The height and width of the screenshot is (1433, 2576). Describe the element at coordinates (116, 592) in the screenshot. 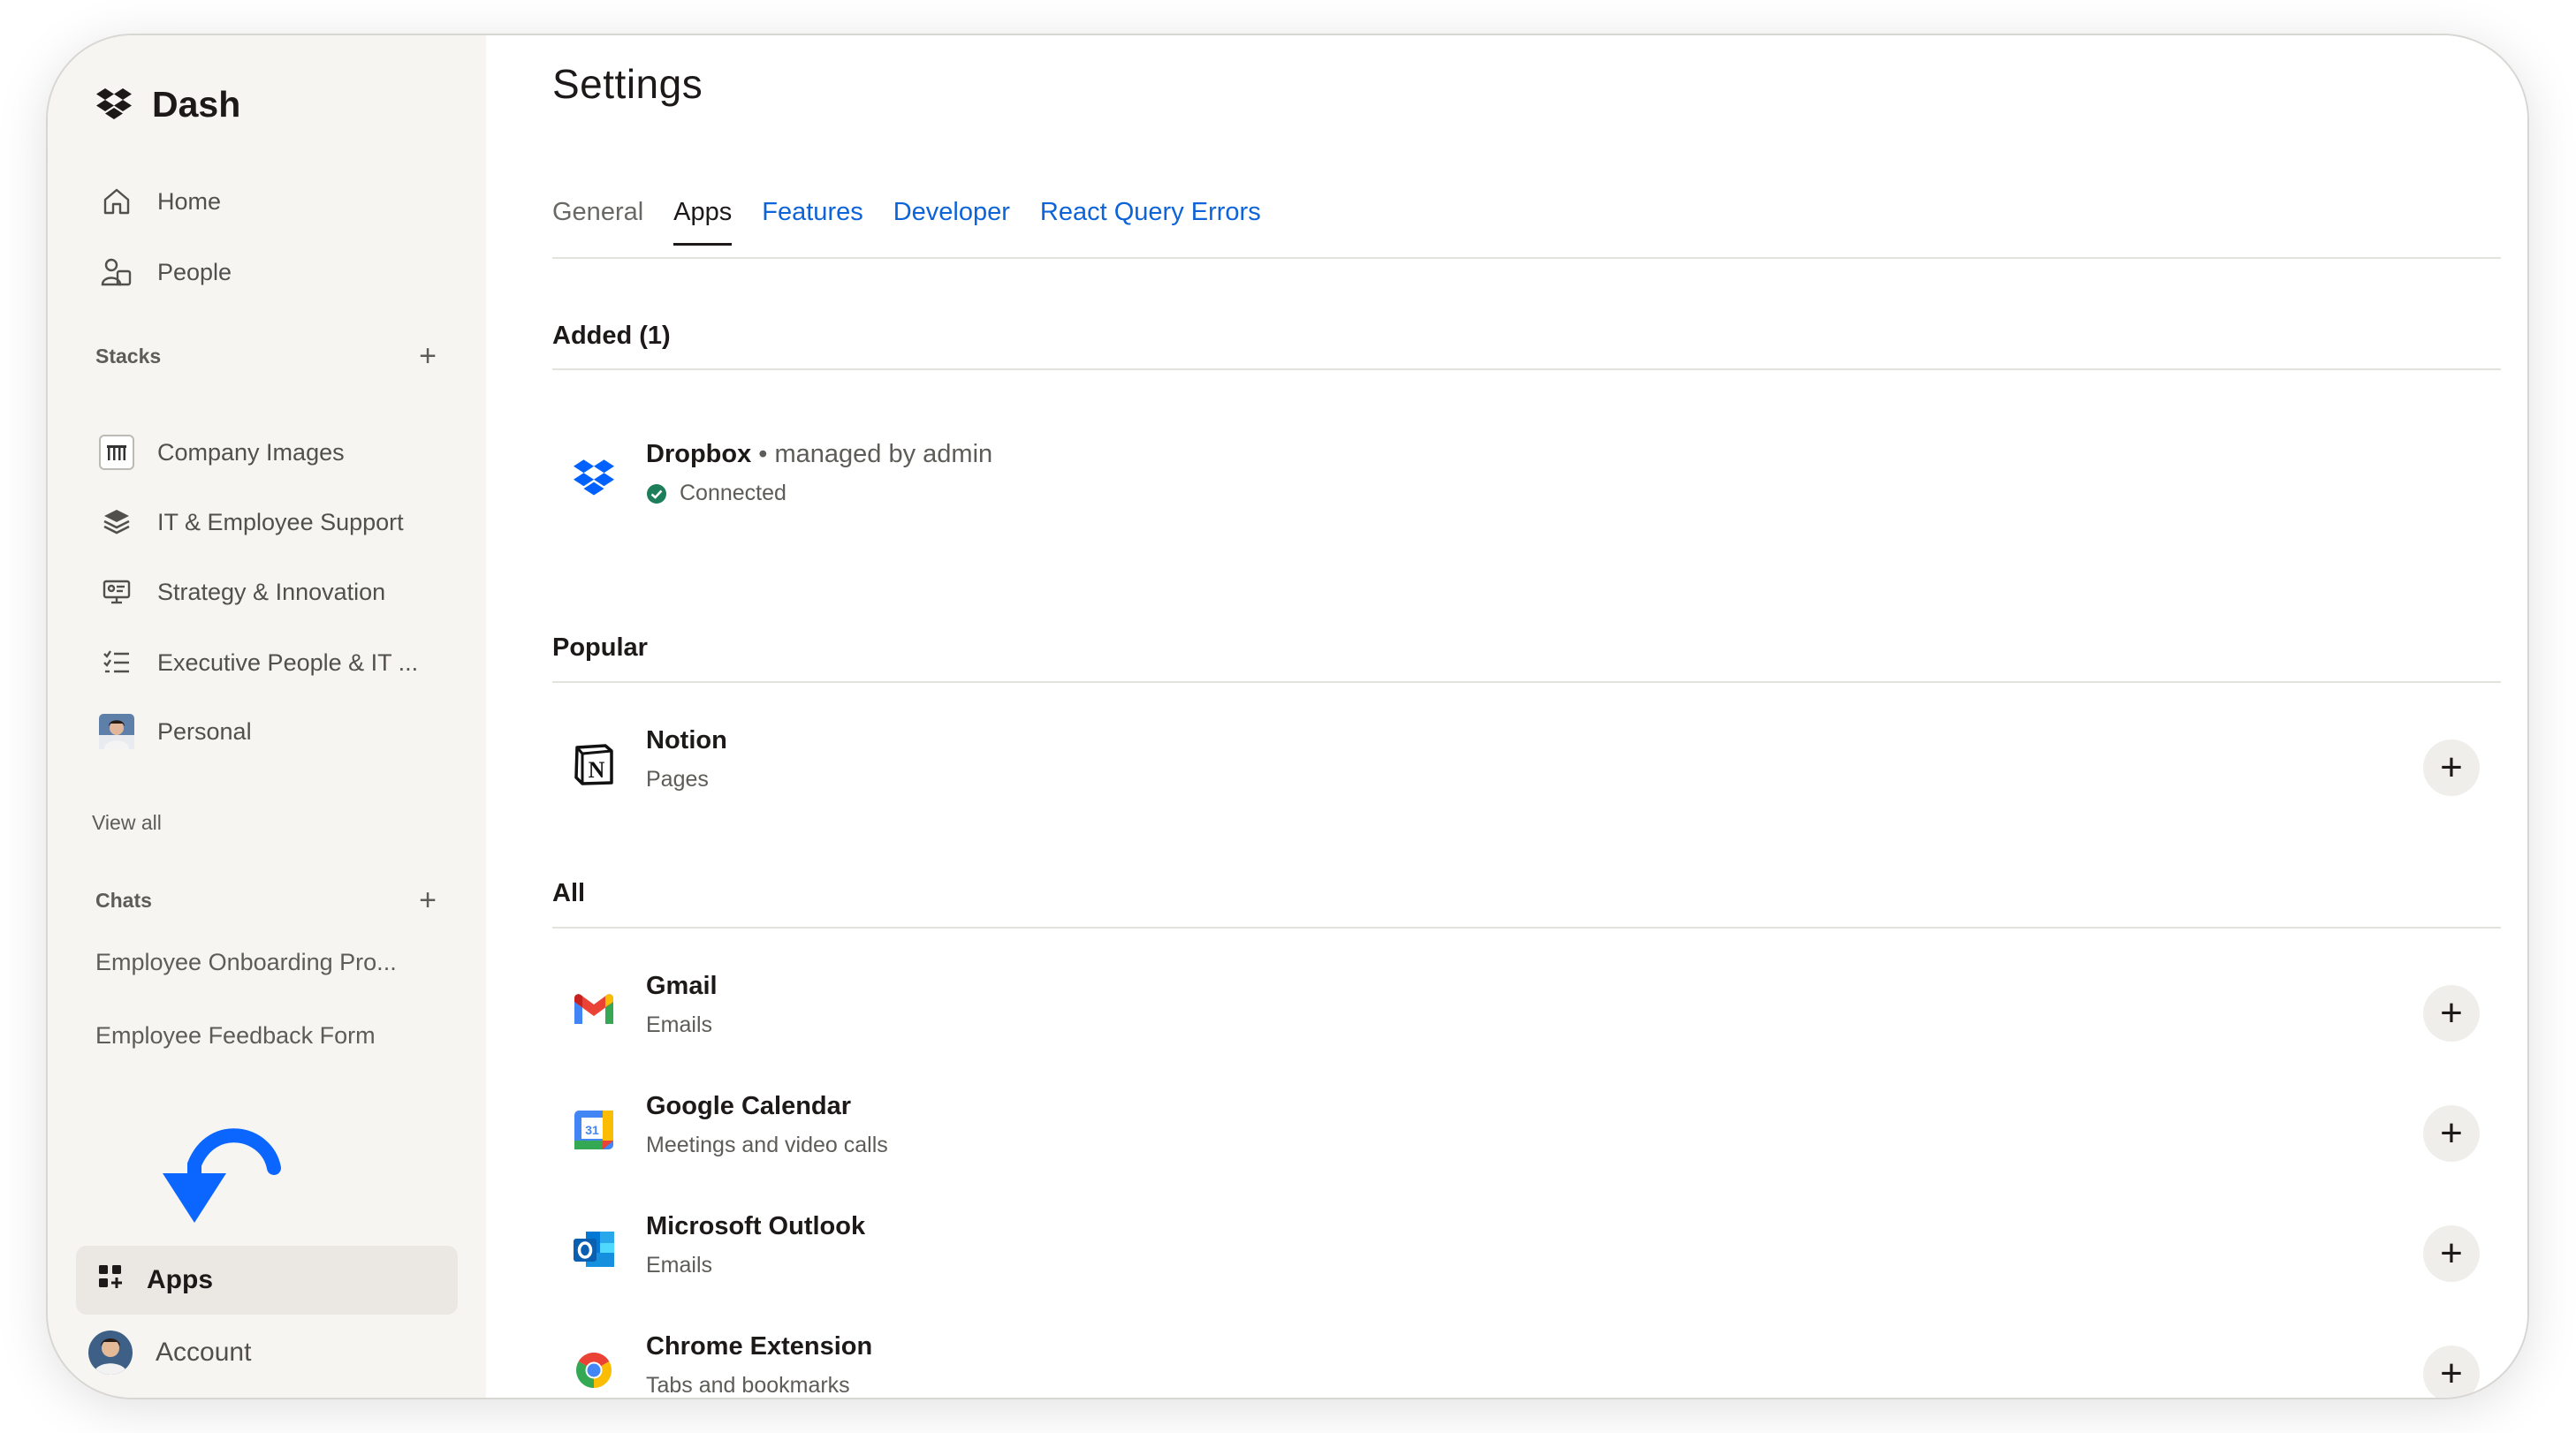

I see `presentation-icon` at that location.